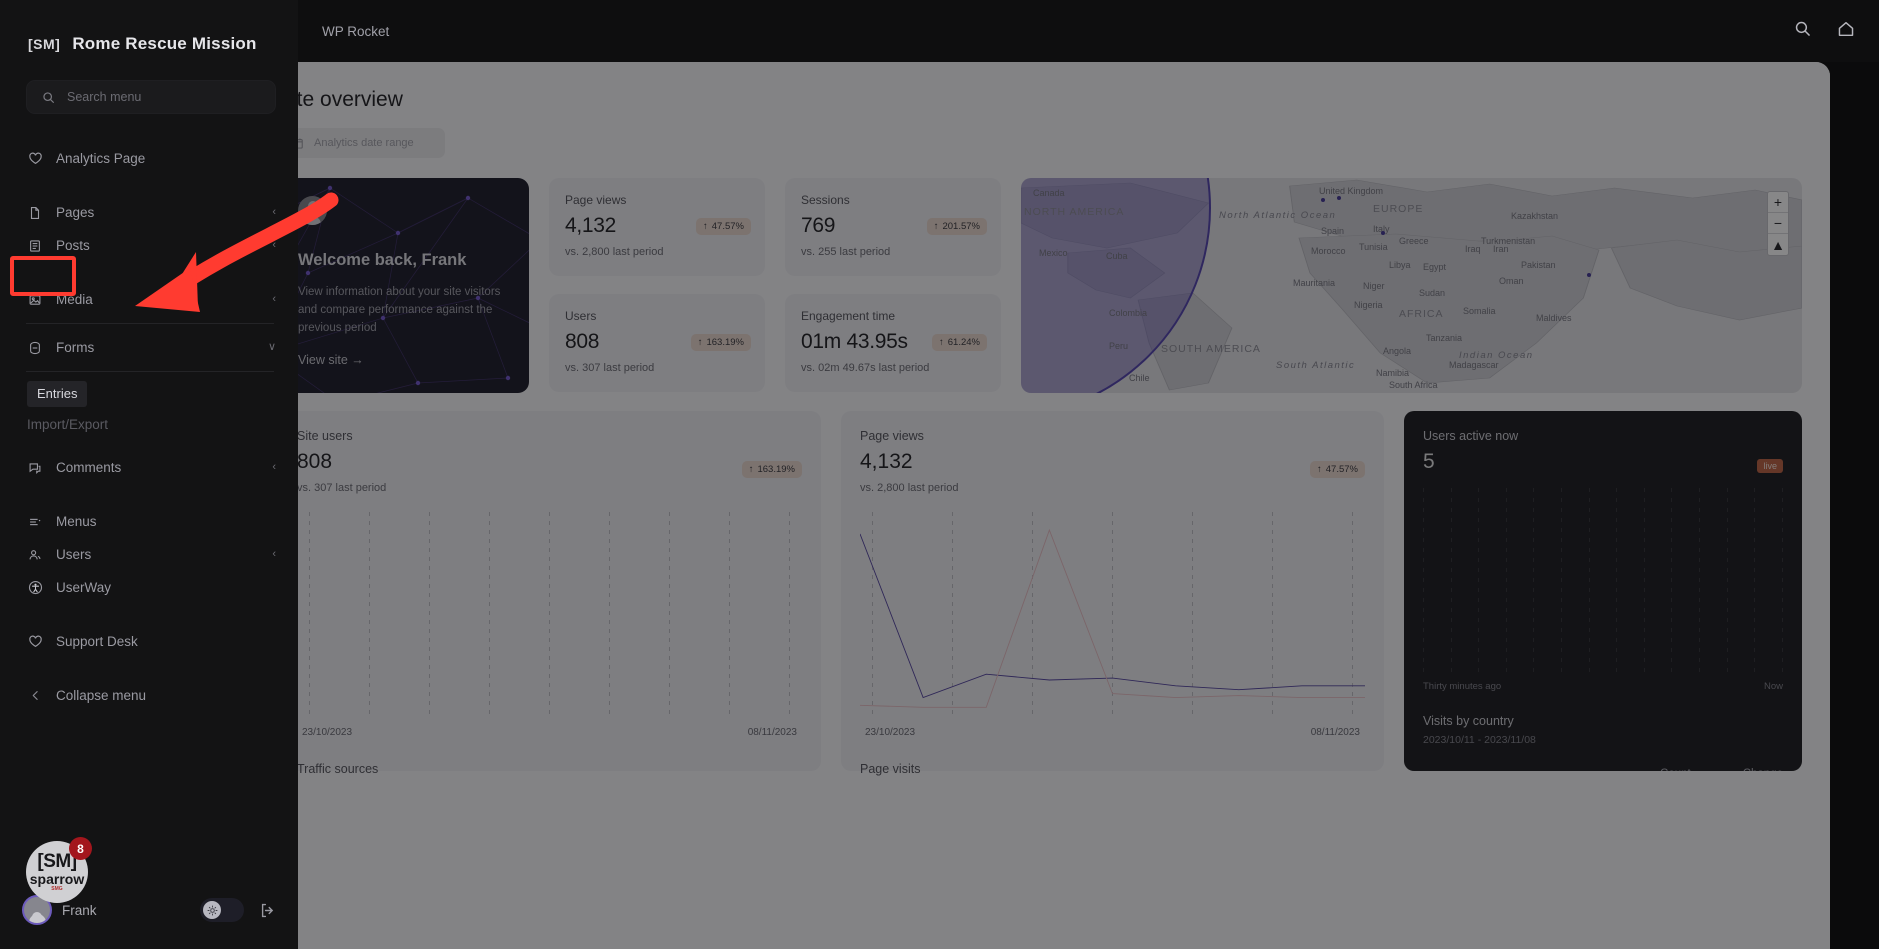  Describe the element at coordinates (104, 97) in the screenshot. I see `search-placeholder: Search menu` at that location.